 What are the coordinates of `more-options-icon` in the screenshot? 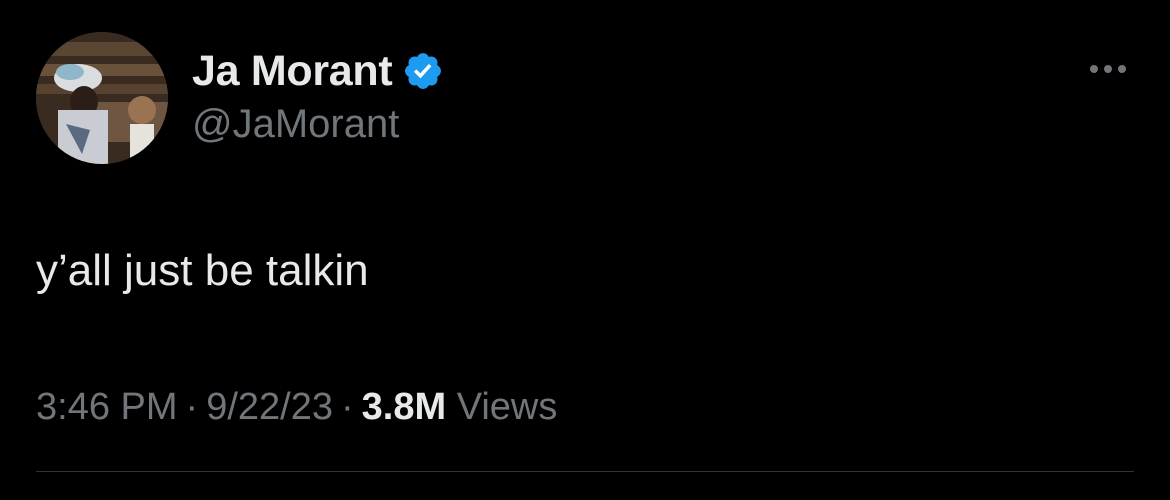 It's located at (1108, 69).